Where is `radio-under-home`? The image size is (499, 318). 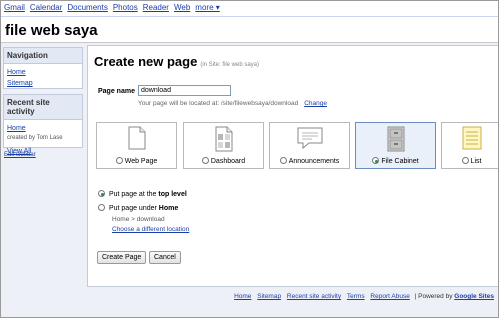
radio-under-home is located at coordinates (101, 207).